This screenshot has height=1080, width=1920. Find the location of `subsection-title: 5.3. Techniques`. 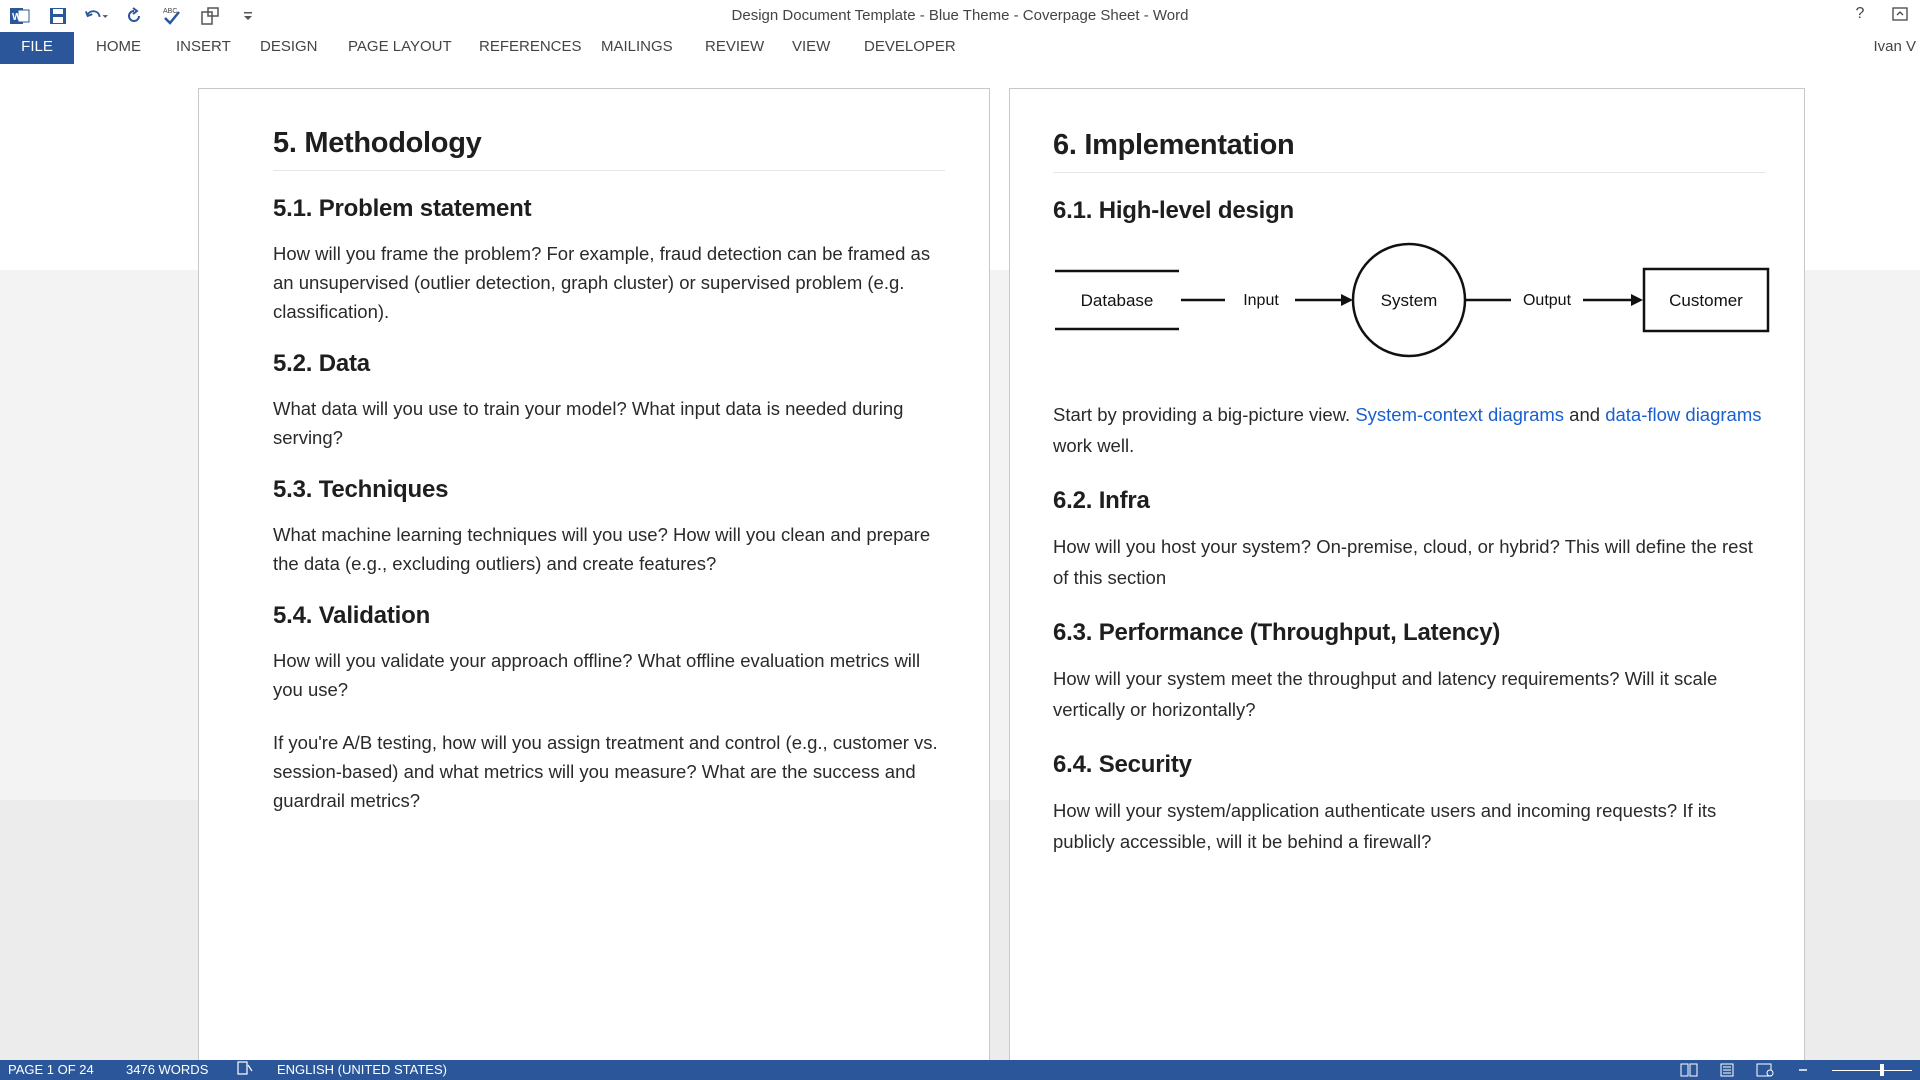

subsection-title: 5.3. Techniques is located at coordinates (361, 489).